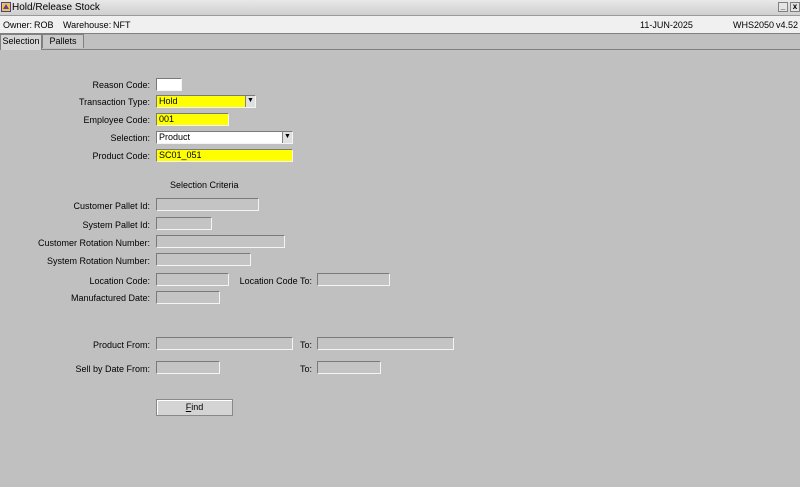  I want to click on customer-rotation-number-input, so click(220, 241).